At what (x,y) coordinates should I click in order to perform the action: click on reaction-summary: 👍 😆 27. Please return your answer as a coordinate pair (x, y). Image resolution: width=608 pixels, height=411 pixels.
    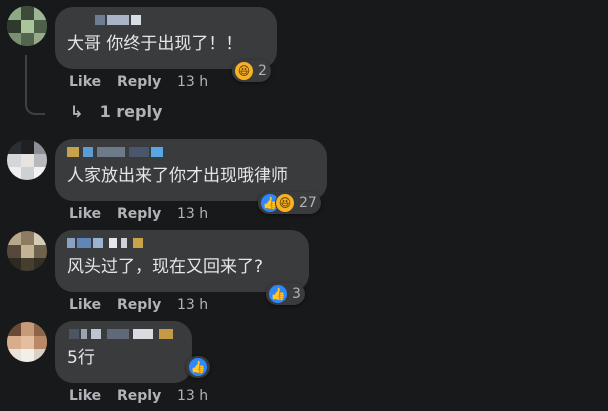
    Looking at the image, I should click on (289, 203).